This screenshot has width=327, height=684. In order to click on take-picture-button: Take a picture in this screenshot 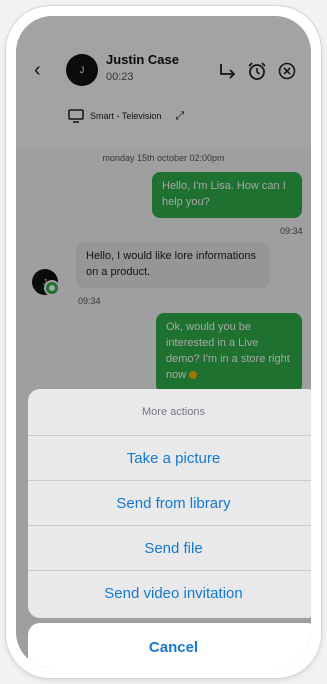, I will do `click(169, 458)`.